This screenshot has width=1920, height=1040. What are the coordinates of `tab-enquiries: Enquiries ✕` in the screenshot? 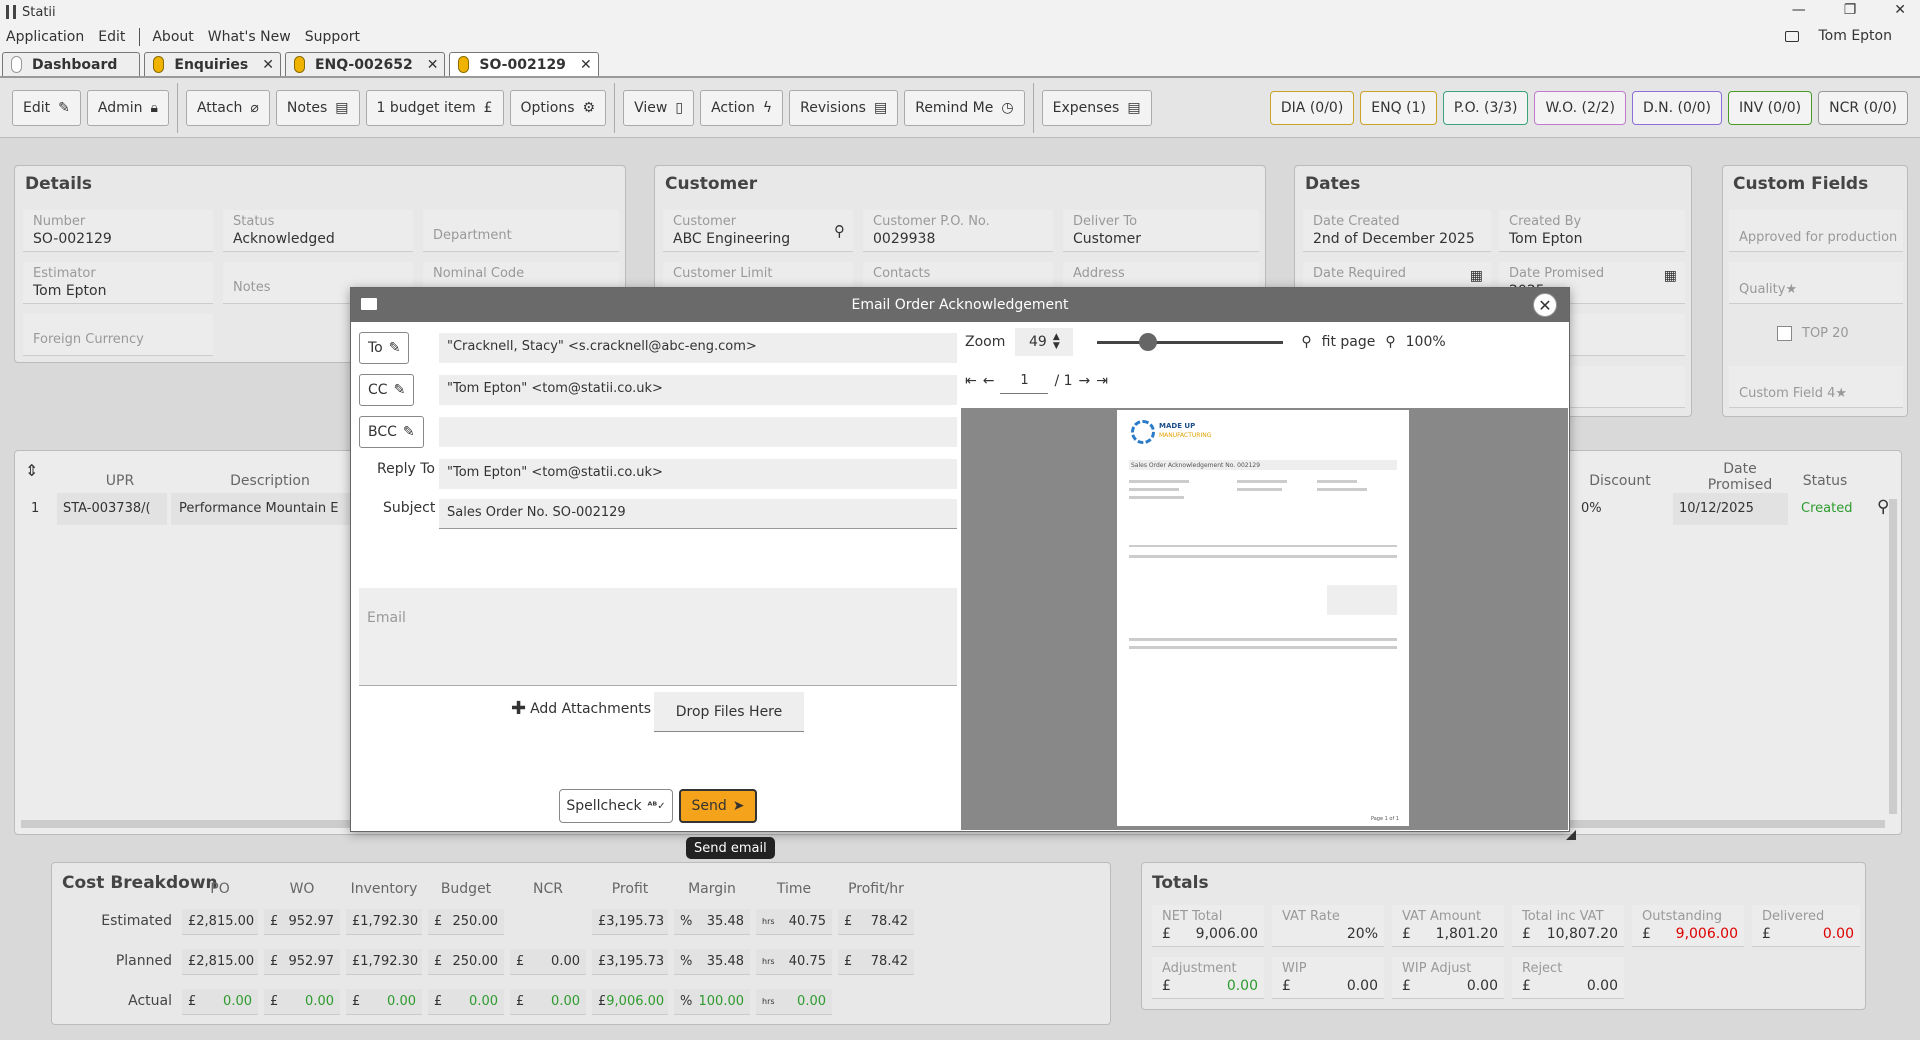 It's located at (212, 64).